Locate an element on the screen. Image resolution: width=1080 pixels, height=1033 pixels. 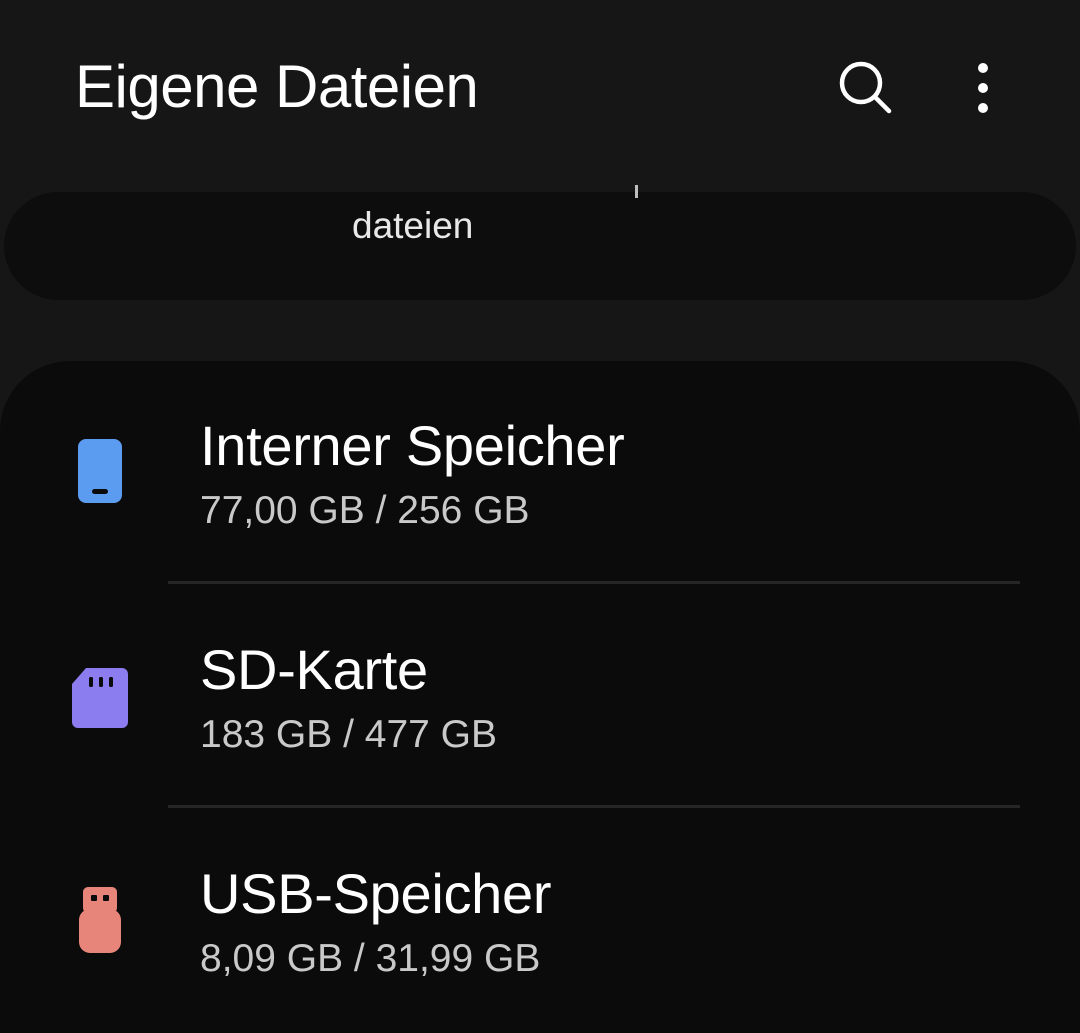
phone-icon is located at coordinates (100, 471).